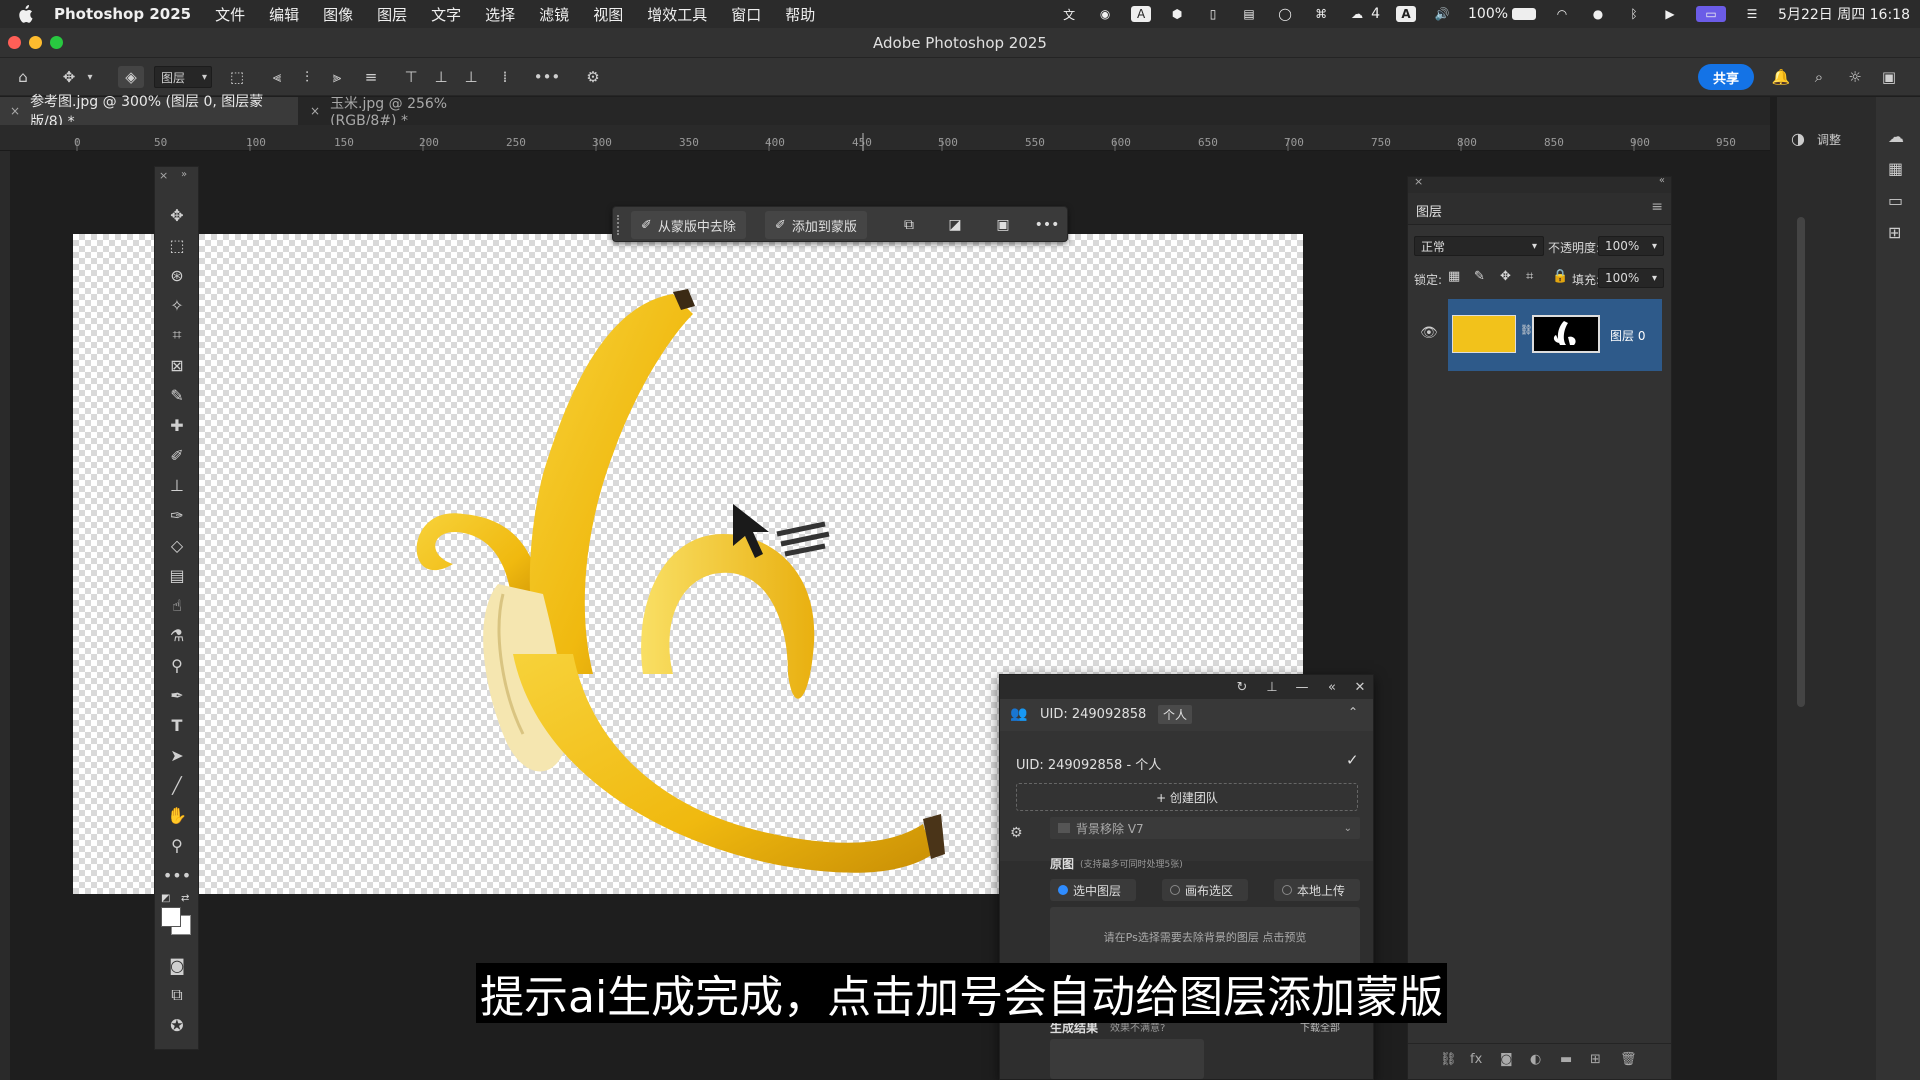 The width and height of the screenshot is (1920, 1080). Describe the element at coordinates (608, 14) in the screenshot. I see `menu-view: 视图` at that location.